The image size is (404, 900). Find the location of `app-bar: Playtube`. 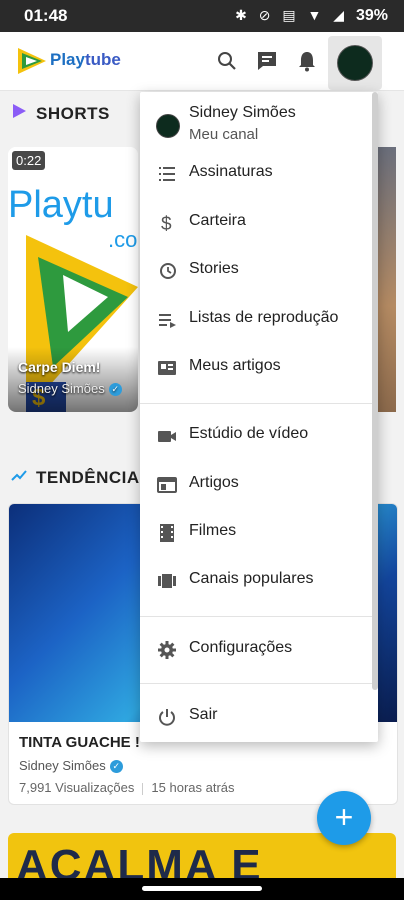

app-bar: Playtube is located at coordinates (202, 61).